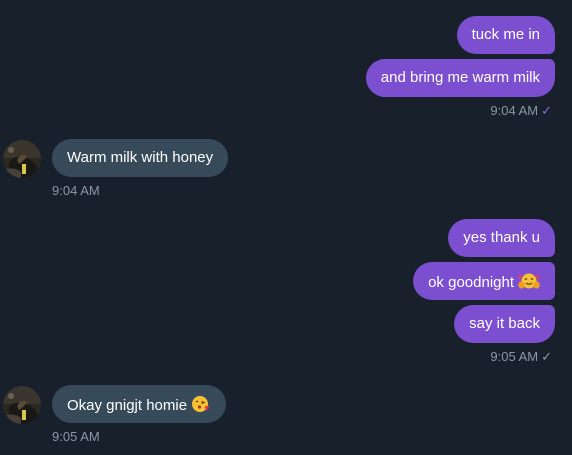  I want to click on message-text: and bring me warm milk, so click(460, 77).